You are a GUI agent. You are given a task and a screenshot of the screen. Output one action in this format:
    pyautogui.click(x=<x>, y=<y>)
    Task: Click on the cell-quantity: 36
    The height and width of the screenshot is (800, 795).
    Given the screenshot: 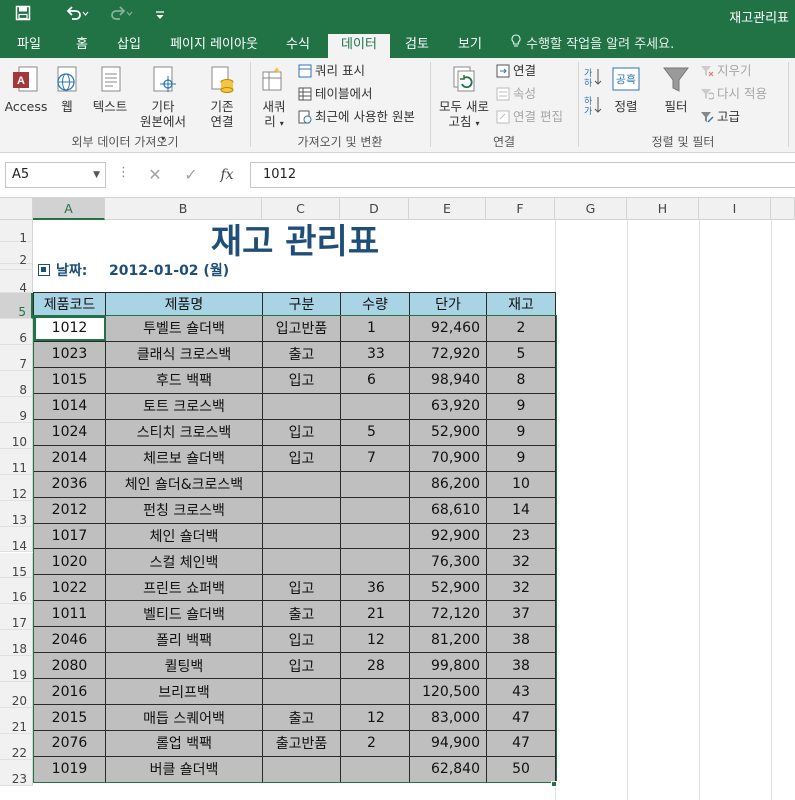 What is the action you would take?
    pyautogui.click(x=375, y=588)
    